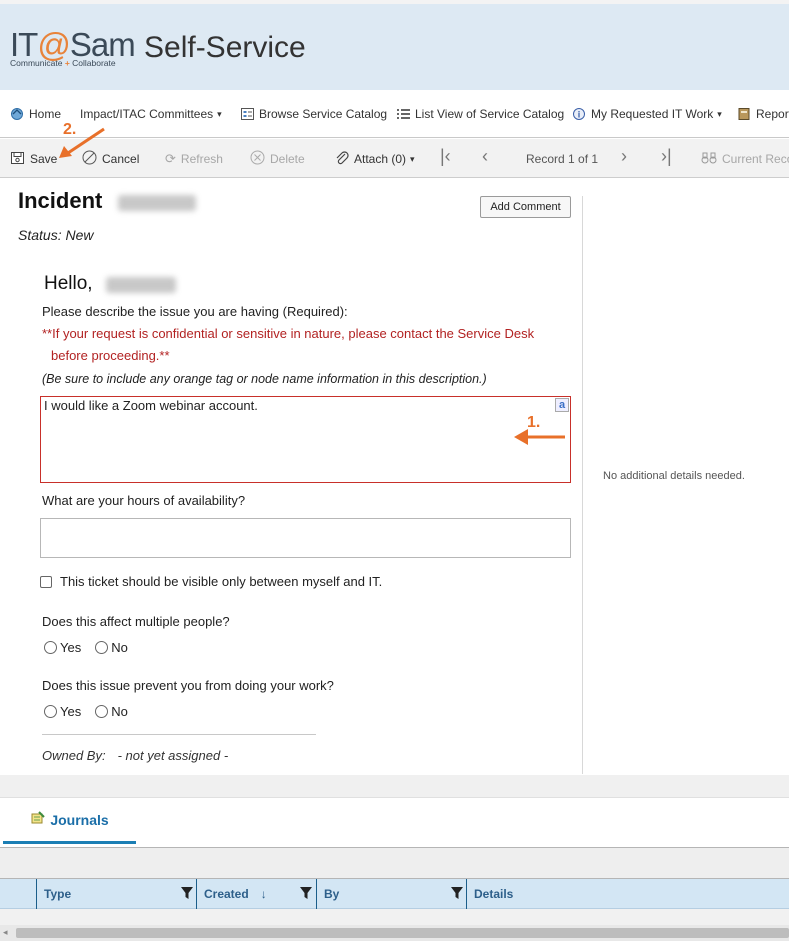 This screenshot has width=789, height=941. Describe the element at coordinates (525, 207) in the screenshot. I see `add-comment-button: Add Comment` at that location.